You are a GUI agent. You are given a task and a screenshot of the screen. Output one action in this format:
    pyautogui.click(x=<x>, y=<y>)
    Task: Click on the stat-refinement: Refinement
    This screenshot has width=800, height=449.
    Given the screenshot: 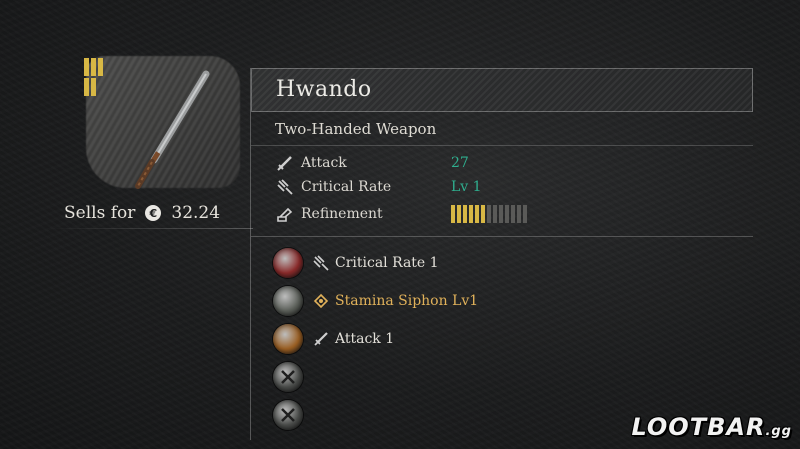 What is the action you would take?
    pyautogui.click(x=505, y=214)
    